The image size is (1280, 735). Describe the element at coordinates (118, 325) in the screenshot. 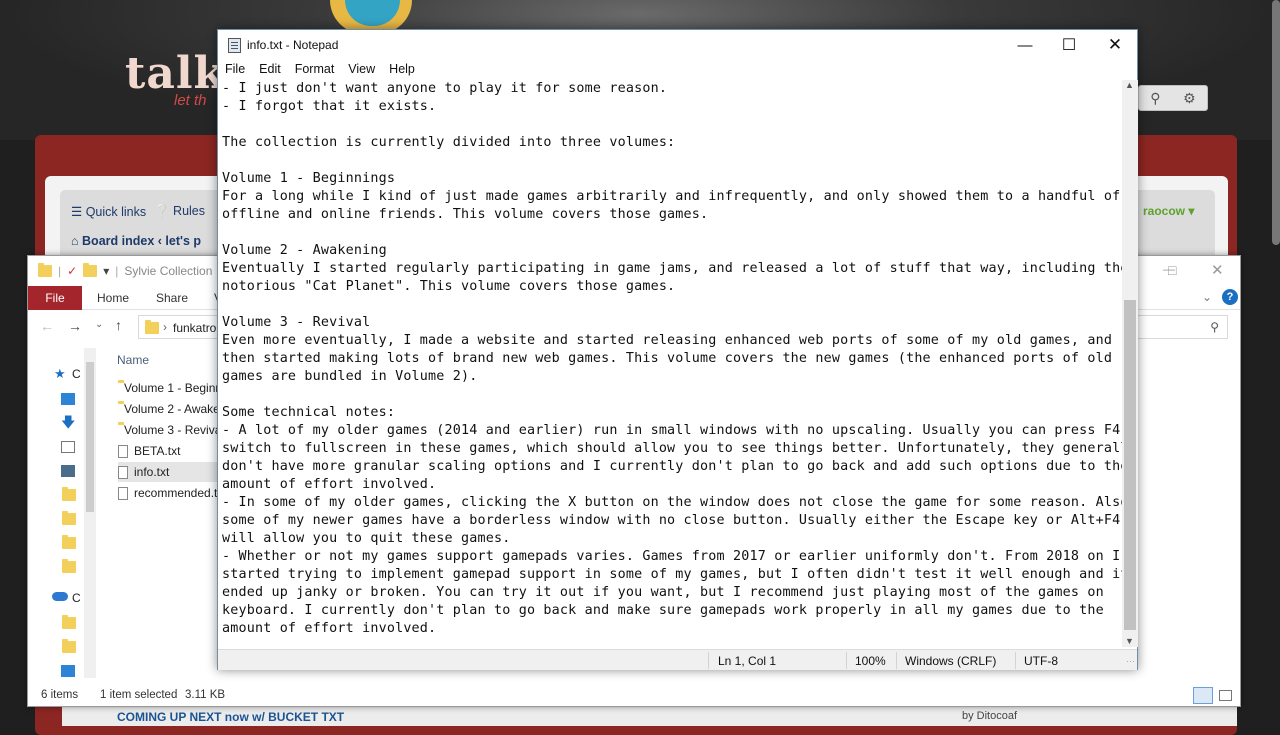

I see `up-icon: ↑` at that location.